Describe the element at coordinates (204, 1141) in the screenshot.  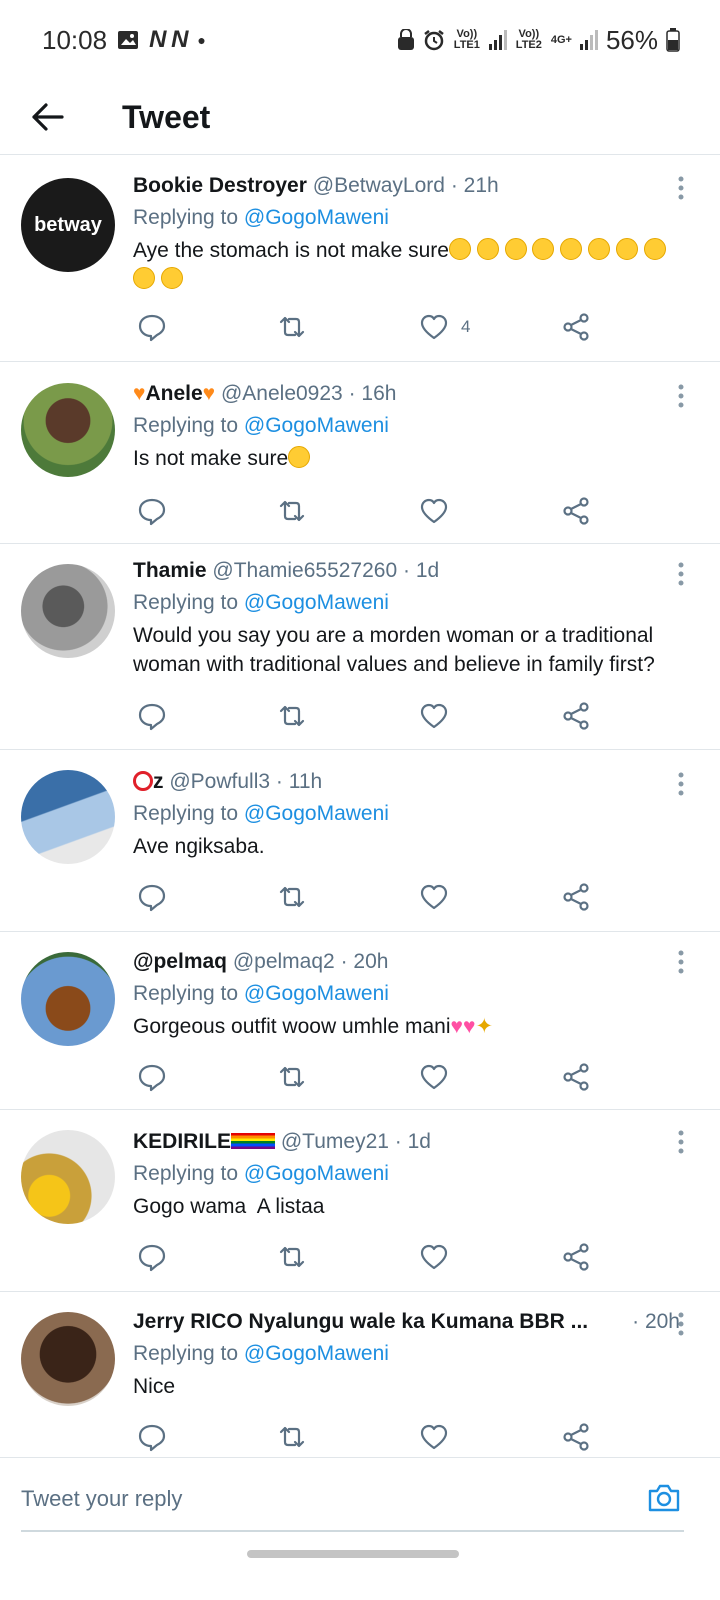
I see `author-name: KEDIRILE` at that location.